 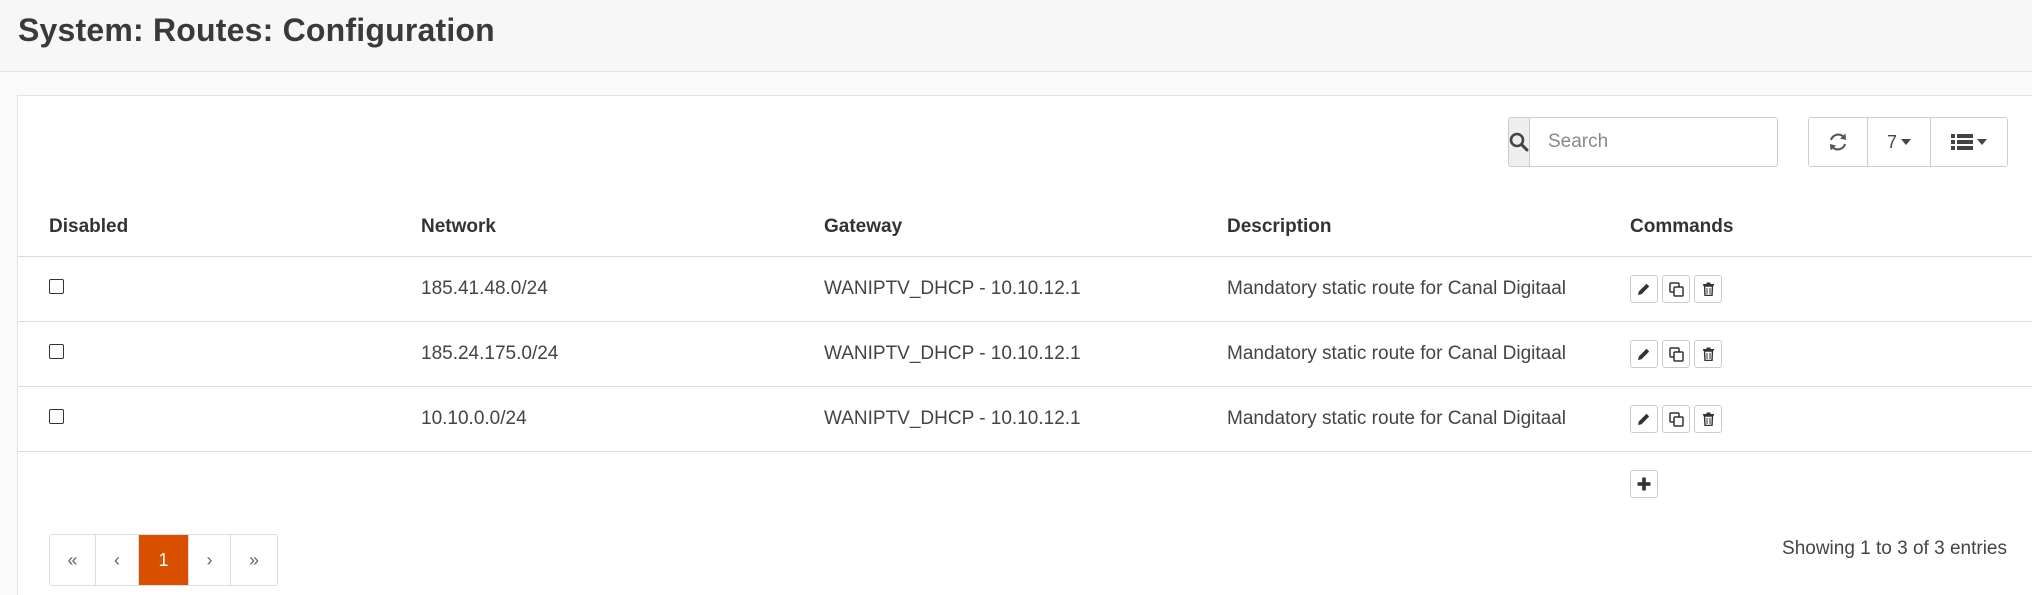 What do you see at coordinates (1894, 548) in the screenshot?
I see `entries-info: Showing 1 to 3 of 3 entries` at bounding box center [1894, 548].